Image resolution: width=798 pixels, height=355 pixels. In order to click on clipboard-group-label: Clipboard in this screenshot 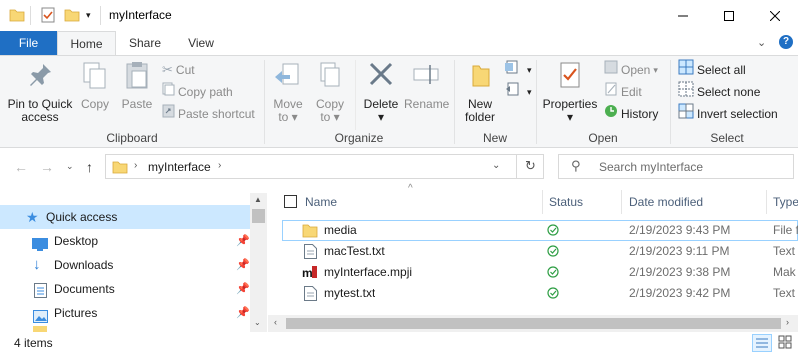, I will do `click(132, 138)`.